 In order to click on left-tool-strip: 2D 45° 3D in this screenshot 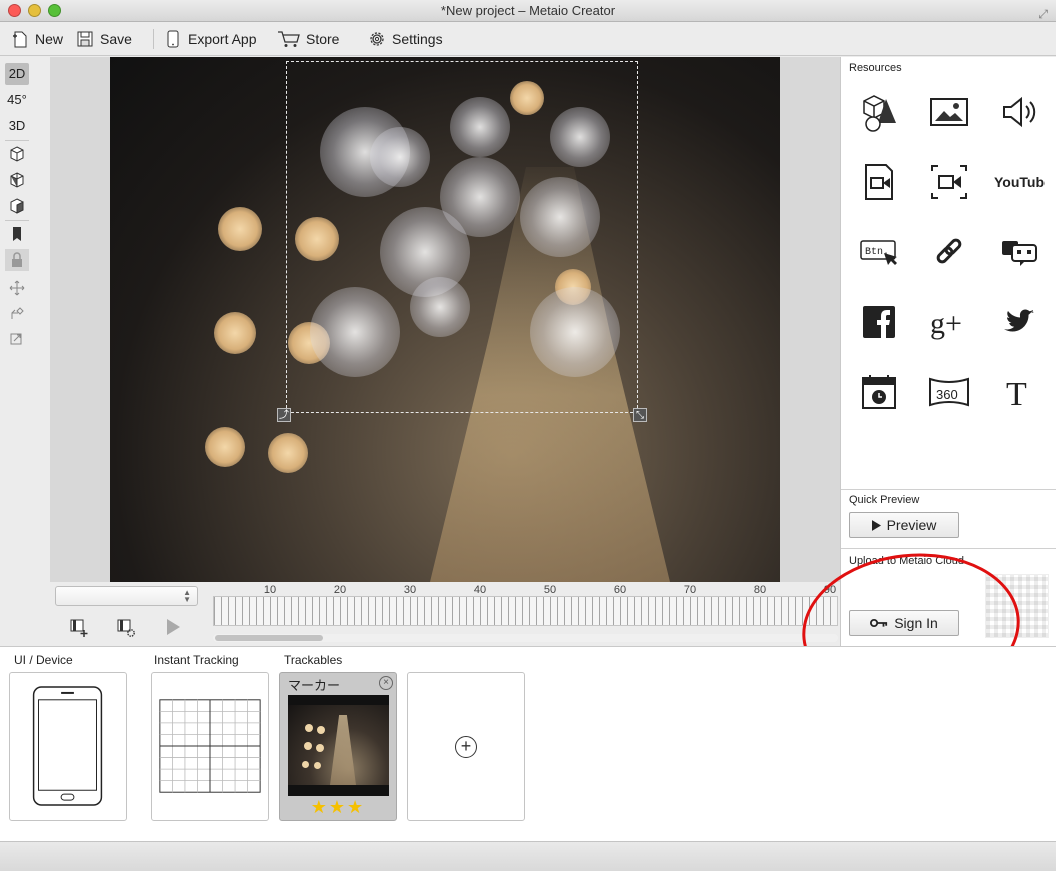, I will do `click(17, 319)`.